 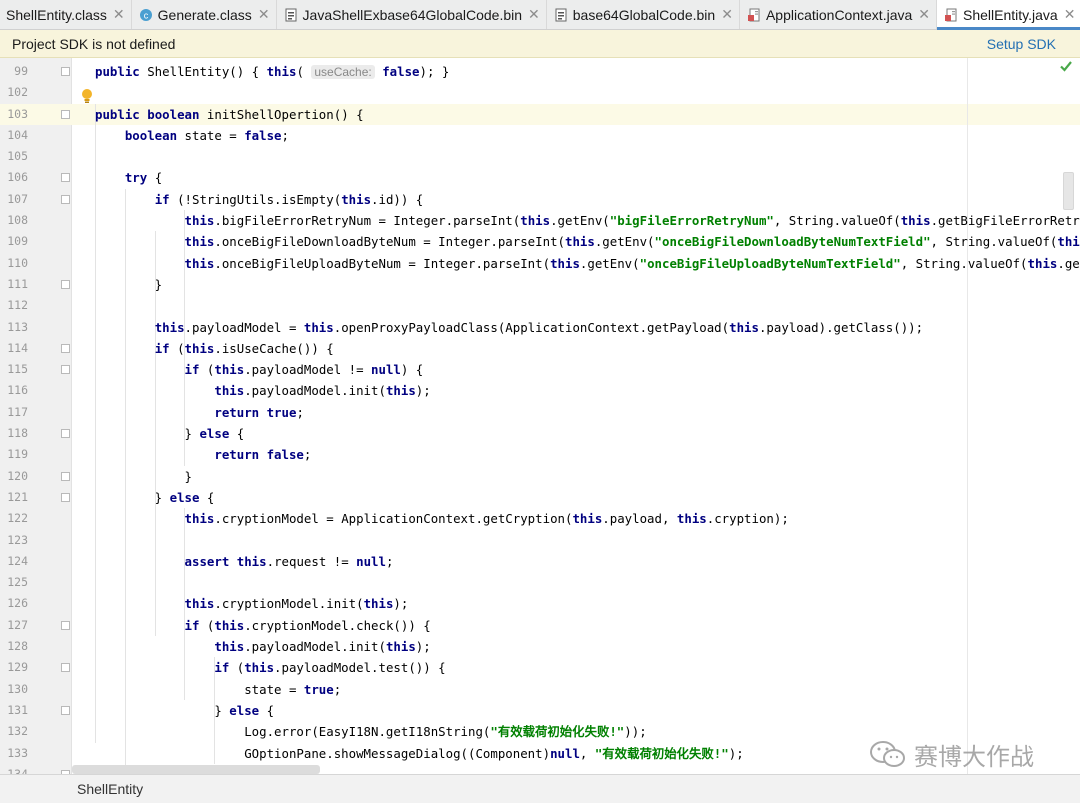 What do you see at coordinates (17, 241) in the screenshot?
I see `line-number: 109` at bounding box center [17, 241].